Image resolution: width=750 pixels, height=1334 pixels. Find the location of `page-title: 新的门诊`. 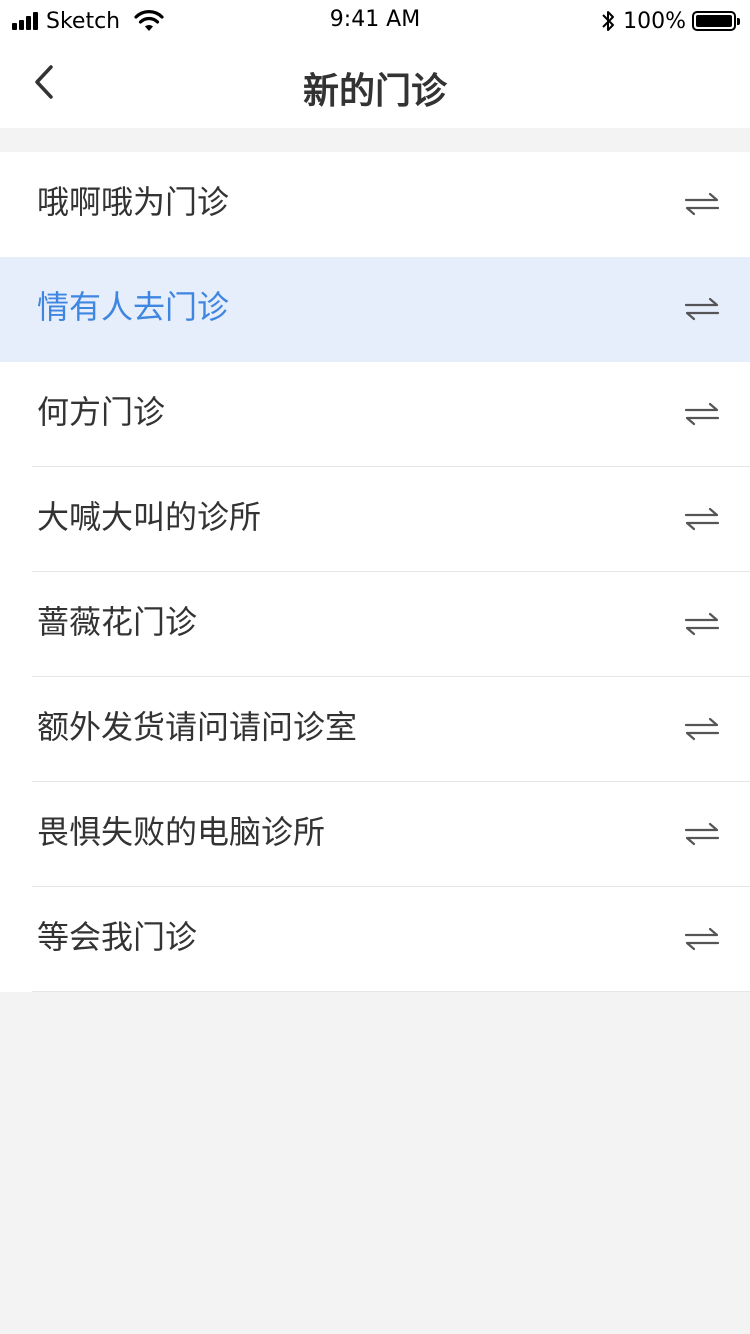

page-title: 新的门诊 is located at coordinates (374, 91).